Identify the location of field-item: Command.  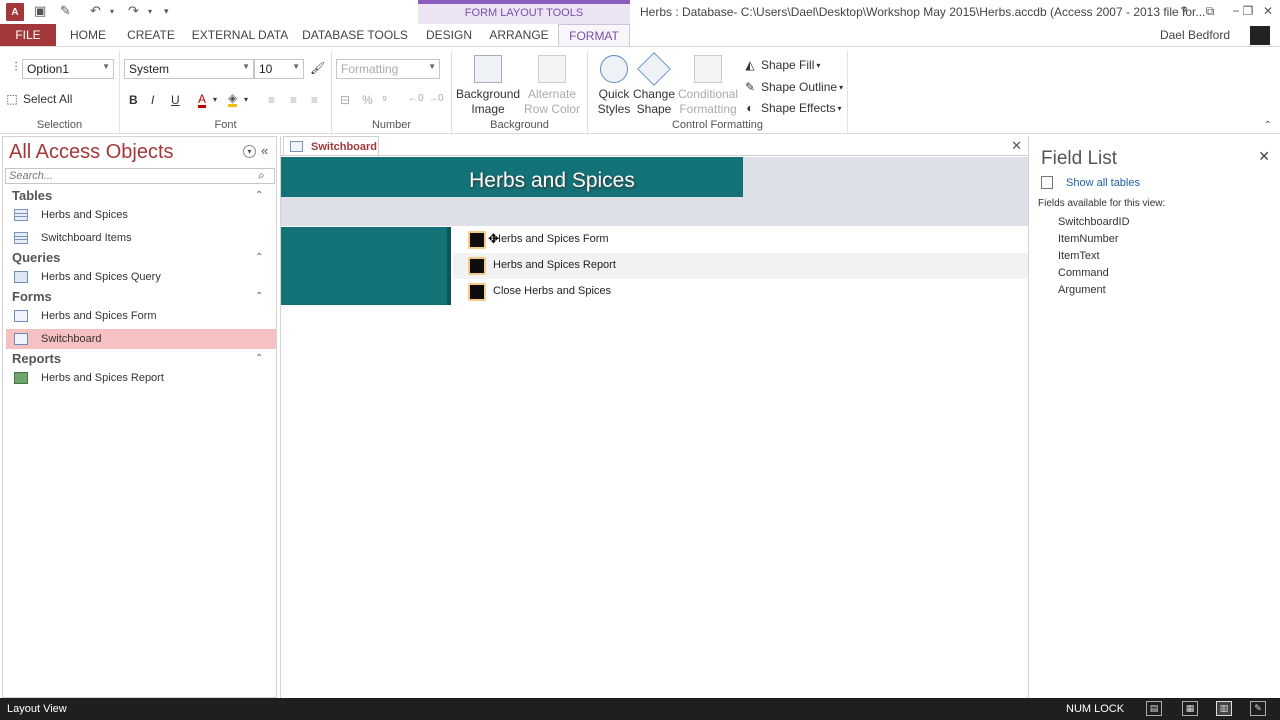
(1083, 273).